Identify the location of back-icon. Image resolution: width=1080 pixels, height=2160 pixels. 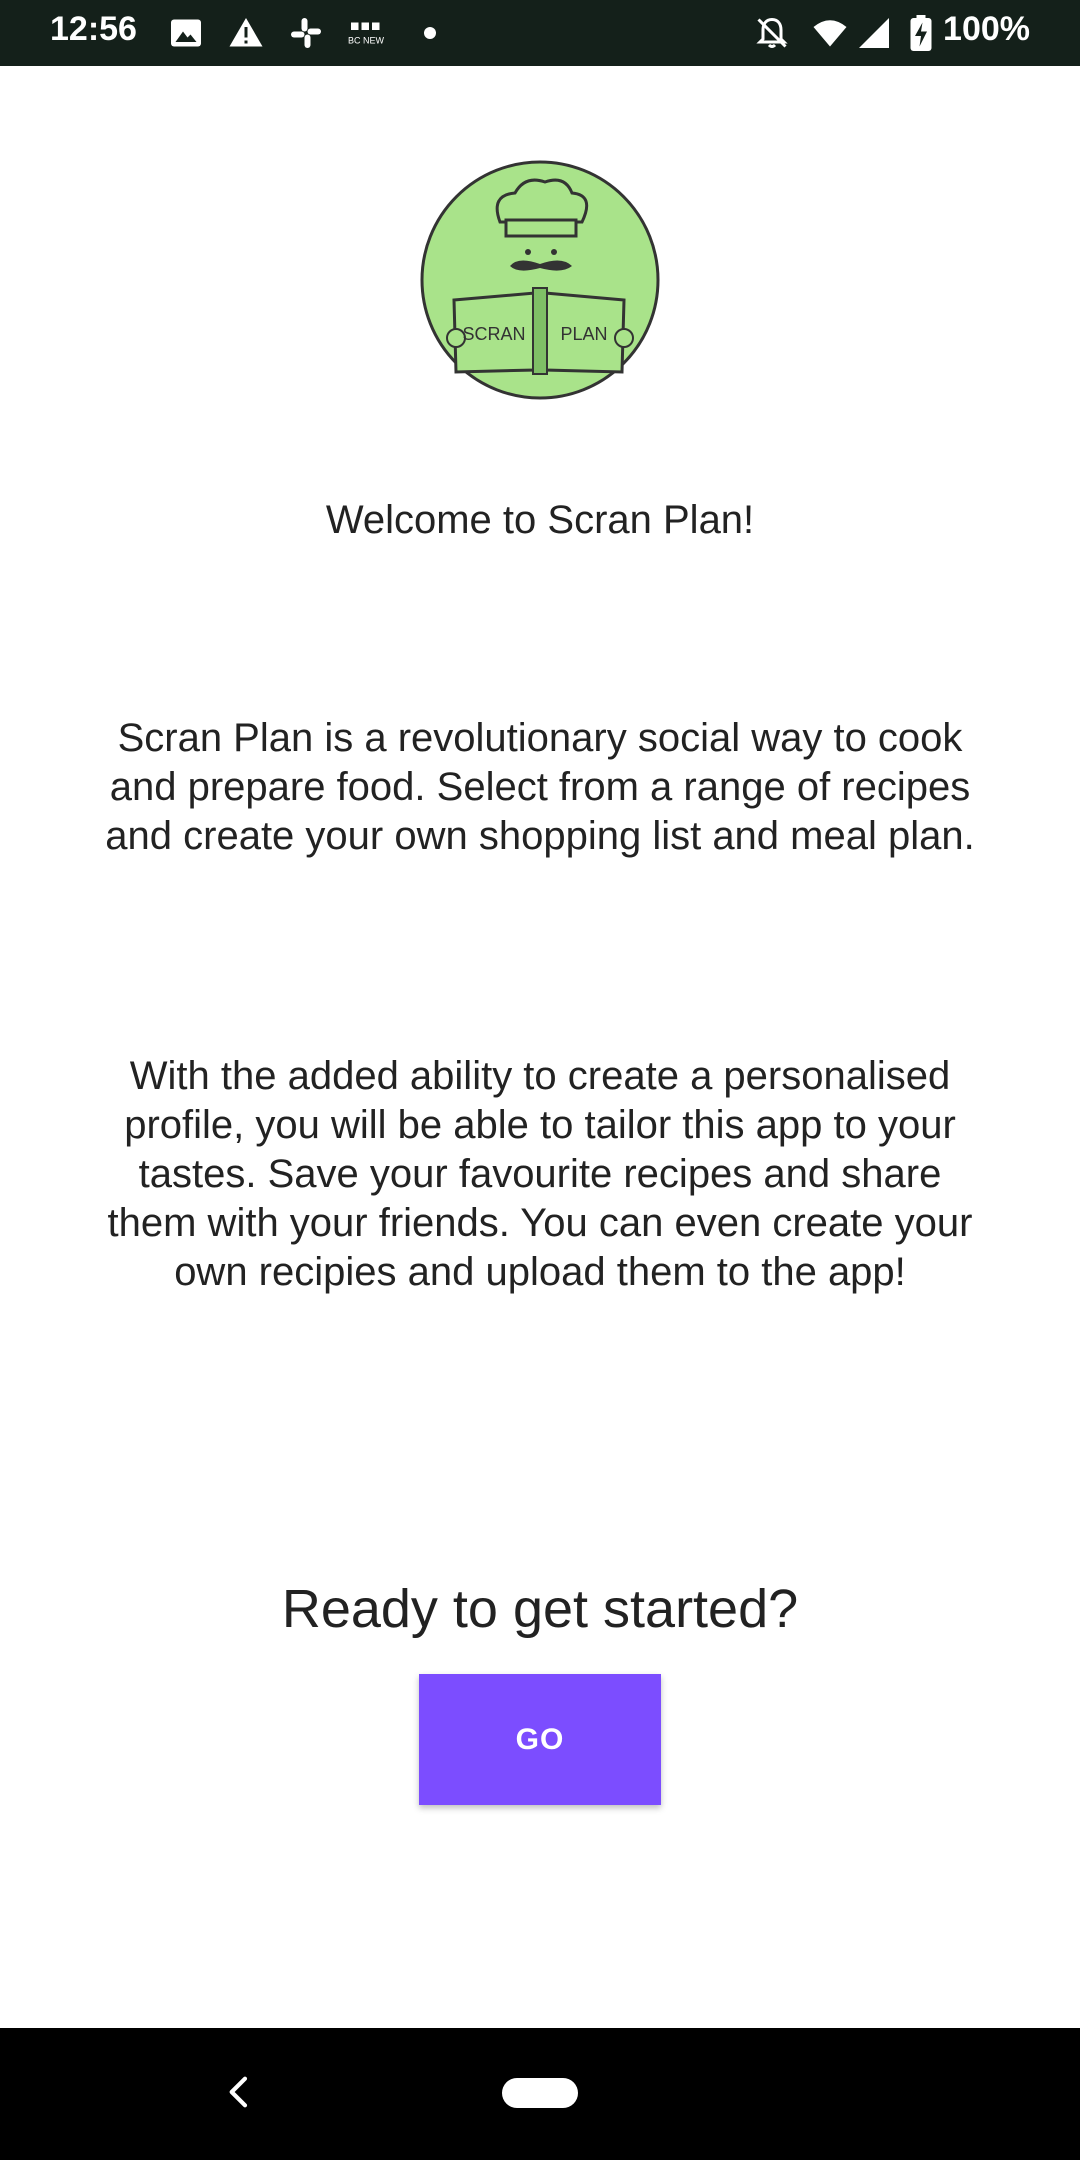
(240, 2092).